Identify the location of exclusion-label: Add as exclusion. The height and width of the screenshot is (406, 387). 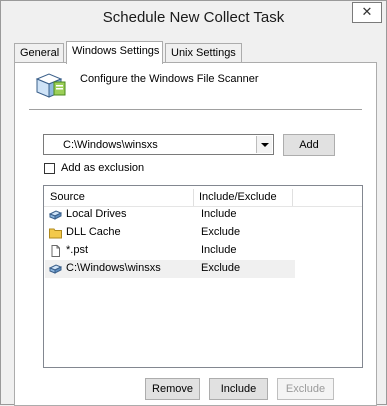
(103, 168).